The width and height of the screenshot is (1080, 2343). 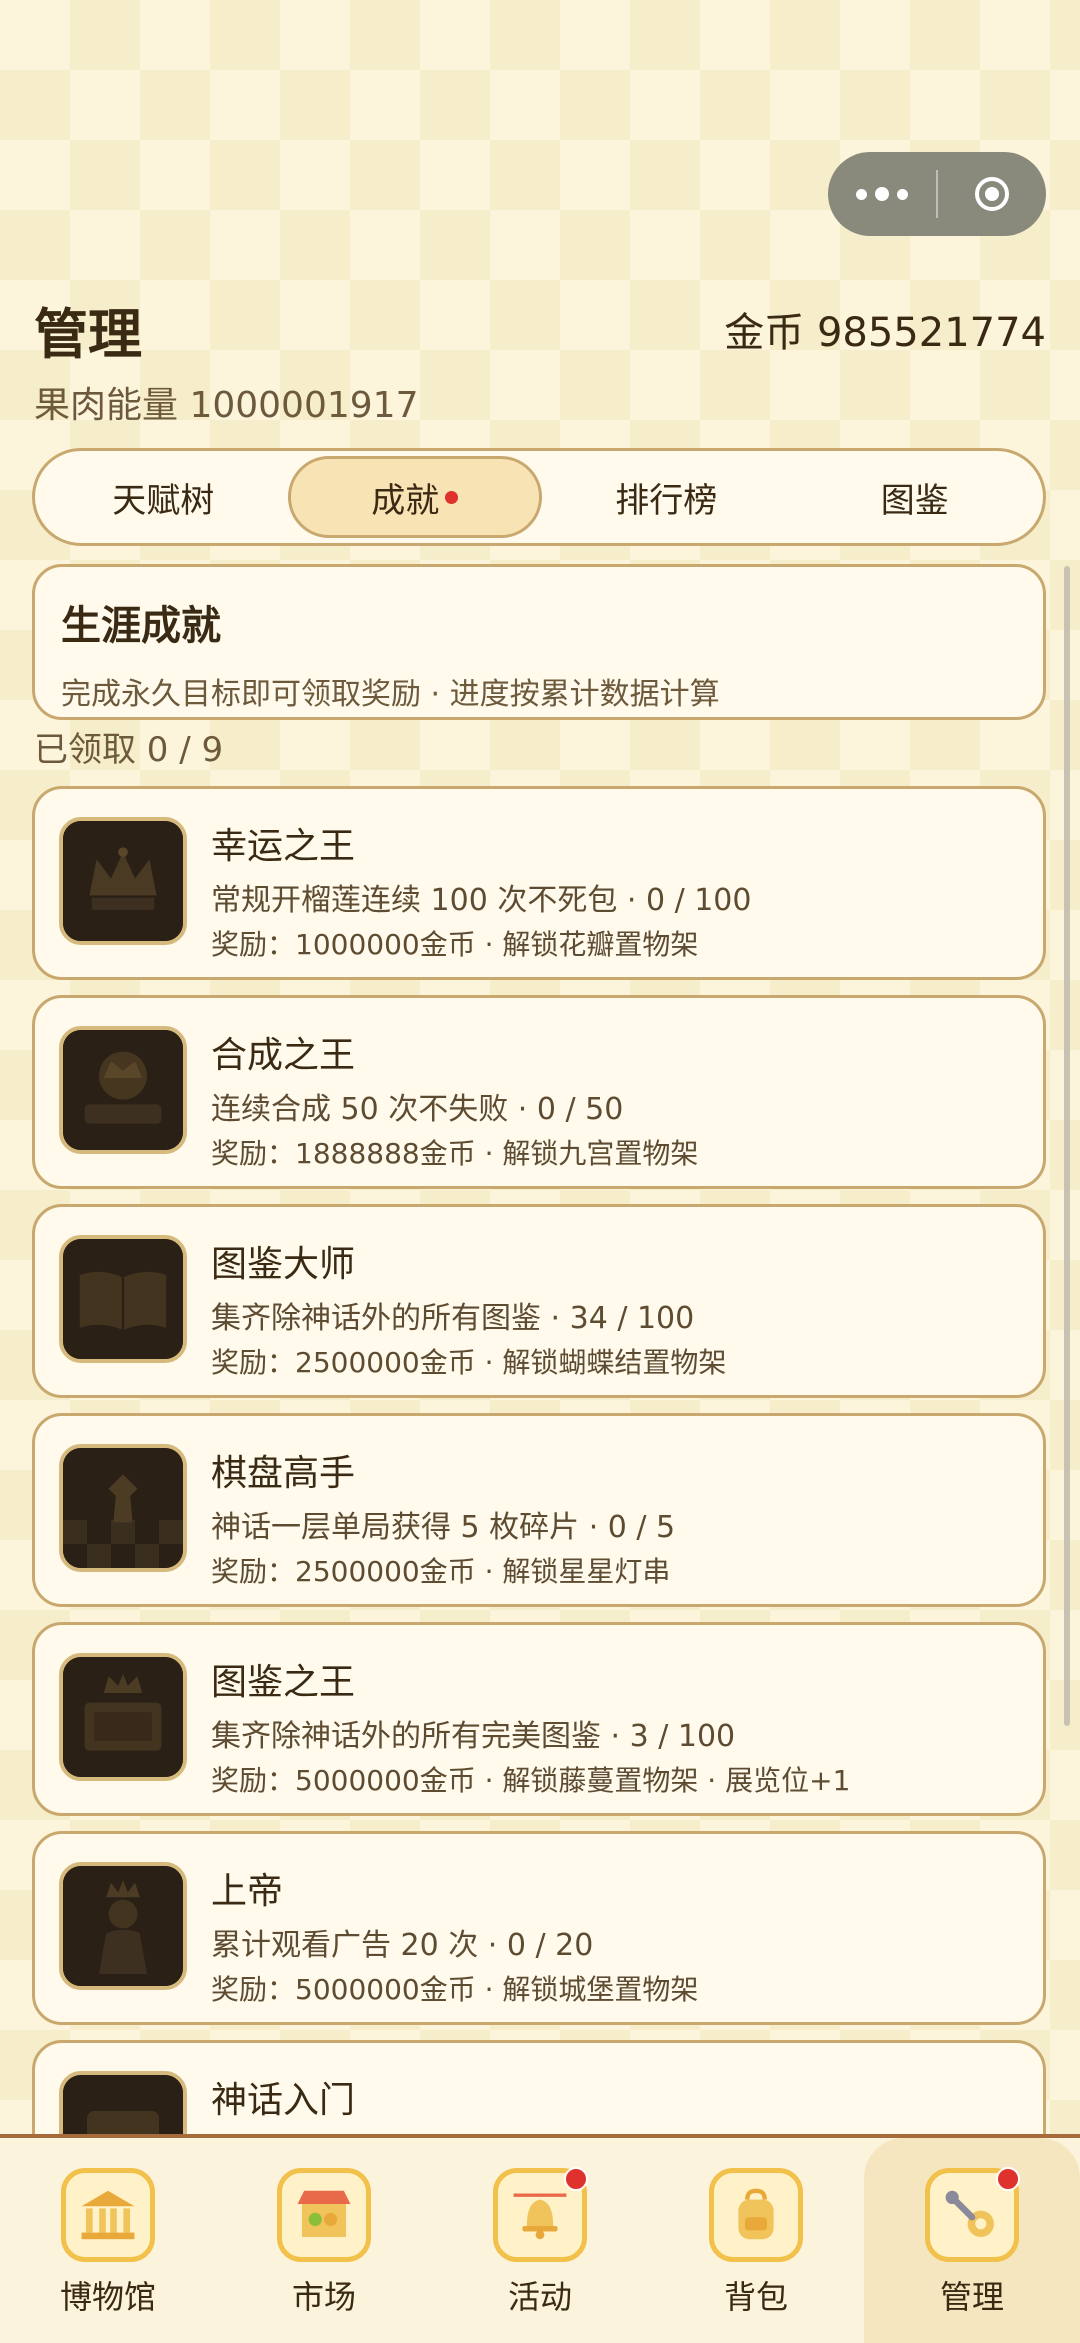 What do you see at coordinates (937, 194) in the screenshot?
I see `miniprogram-capsule` at bounding box center [937, 194].